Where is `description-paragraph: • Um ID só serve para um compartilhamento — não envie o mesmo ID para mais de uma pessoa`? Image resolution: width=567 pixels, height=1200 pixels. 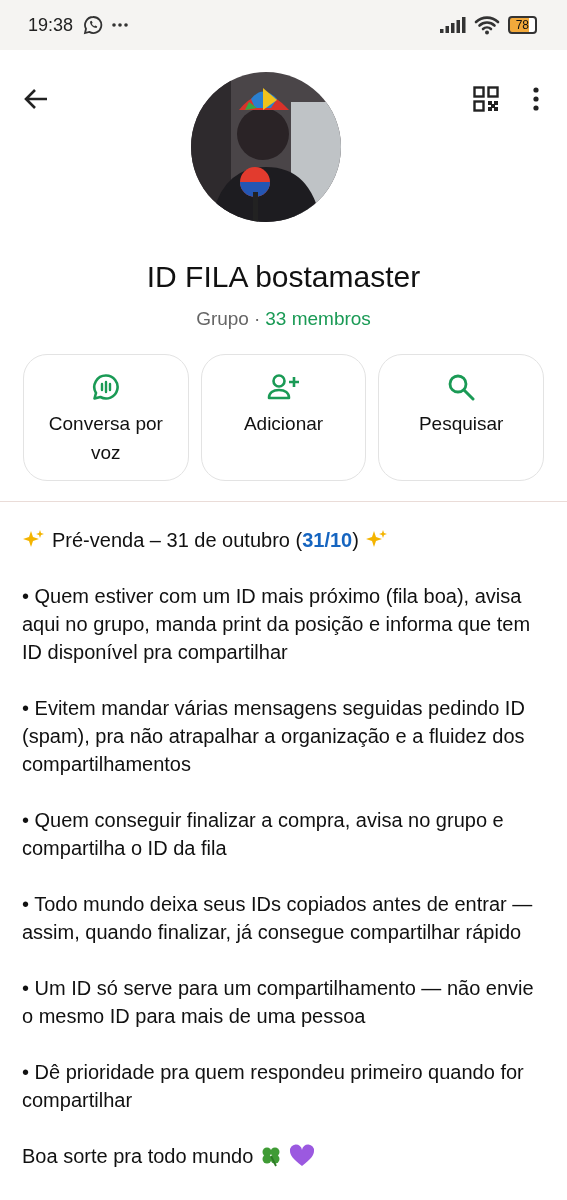
description-paragraph: • Um ID só serve para um compartilhamento — não envie o mesmo ID para mais de uma pessoa is located at coordinates (278, 1002).